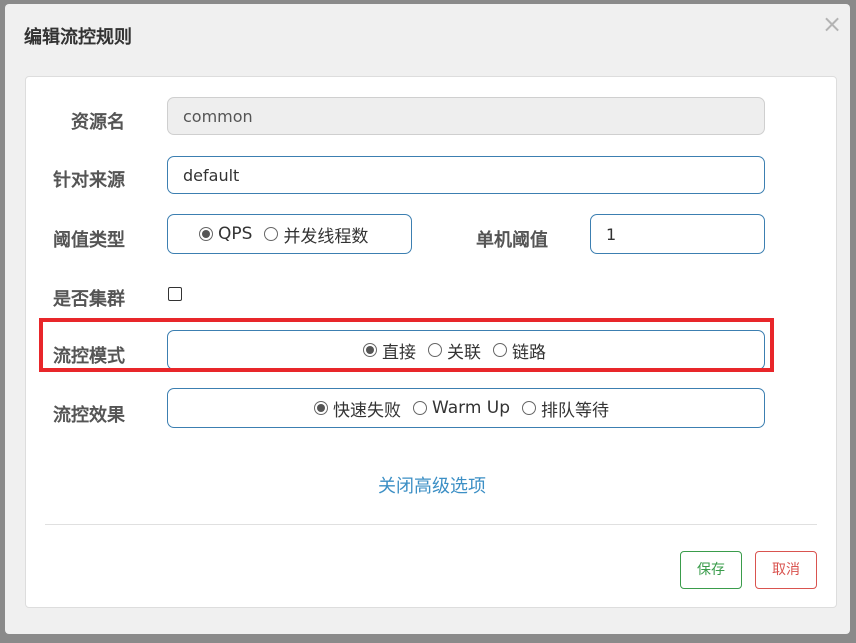 The width and height of the screenshot is (856, 643). What do you see at coordinates (711, 570) in the screenshot?
I see `save-button: 保存` at bounding box center [711, 570].